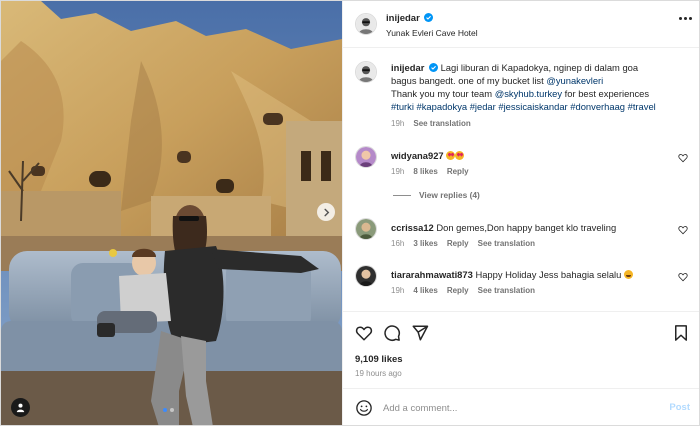 The height and width of the screenshot is (426, 700). I want to click on header-username: inijedar, so click(403, 18).